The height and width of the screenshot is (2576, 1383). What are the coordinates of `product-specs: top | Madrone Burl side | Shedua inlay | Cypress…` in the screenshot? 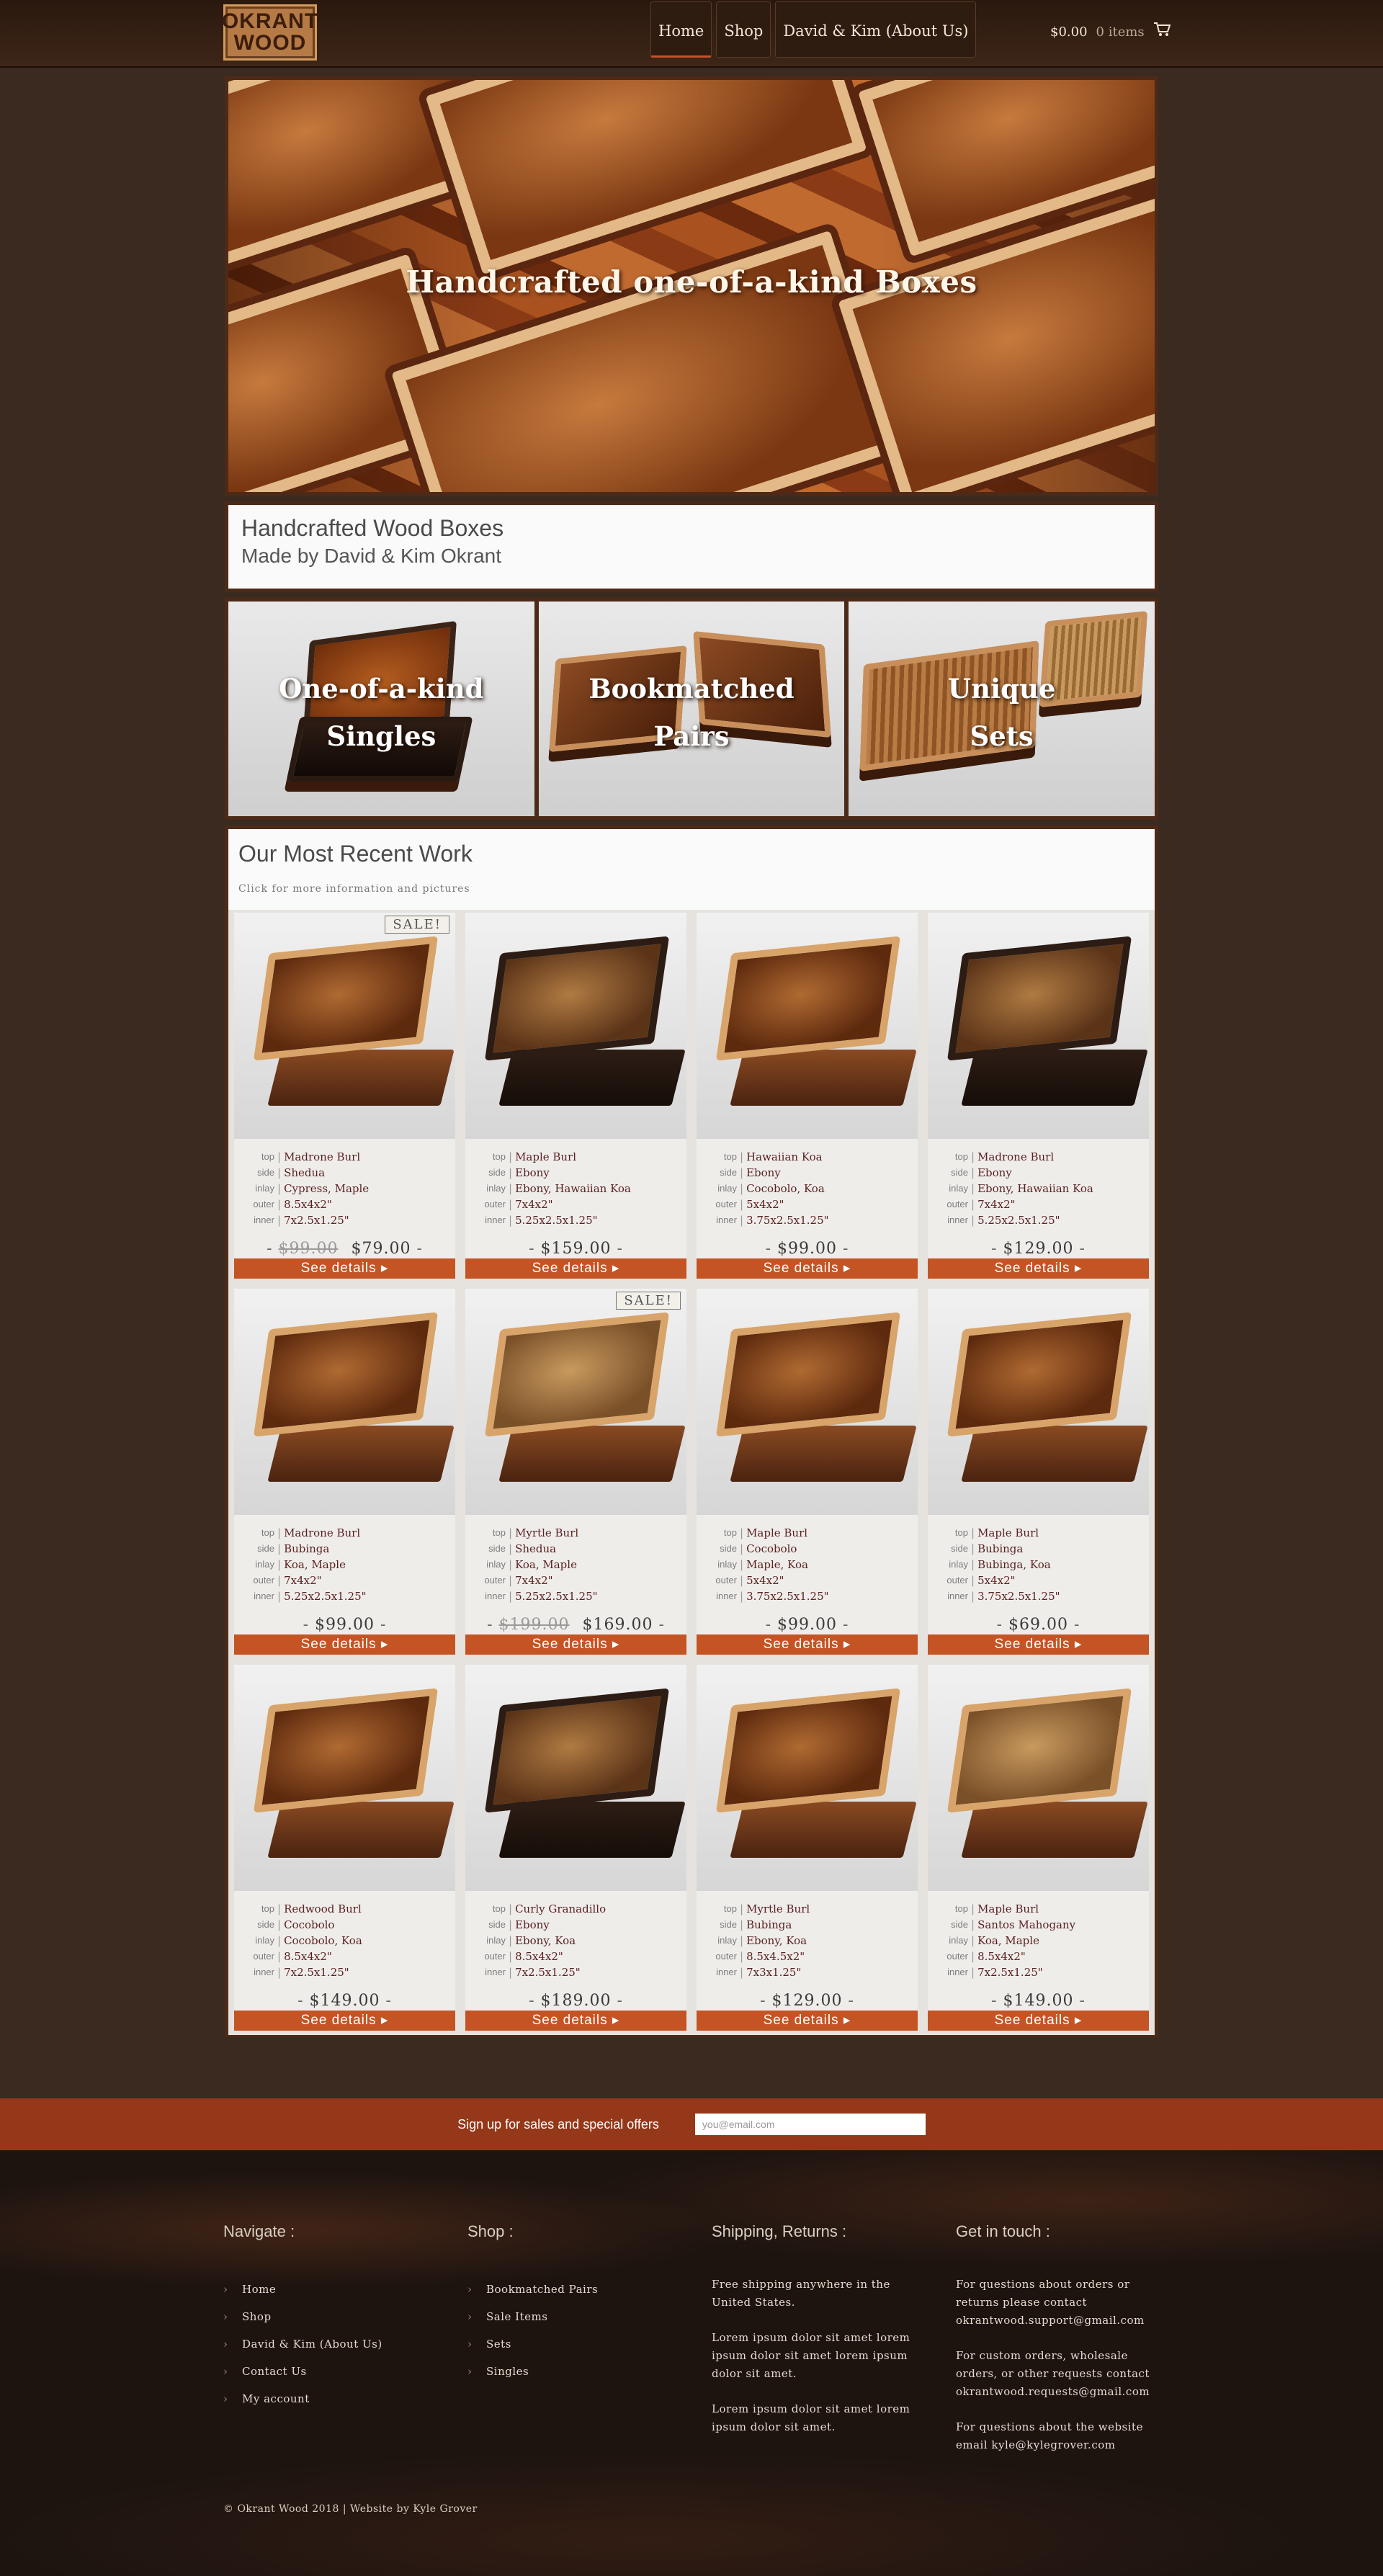 It's located at (344, 1183).